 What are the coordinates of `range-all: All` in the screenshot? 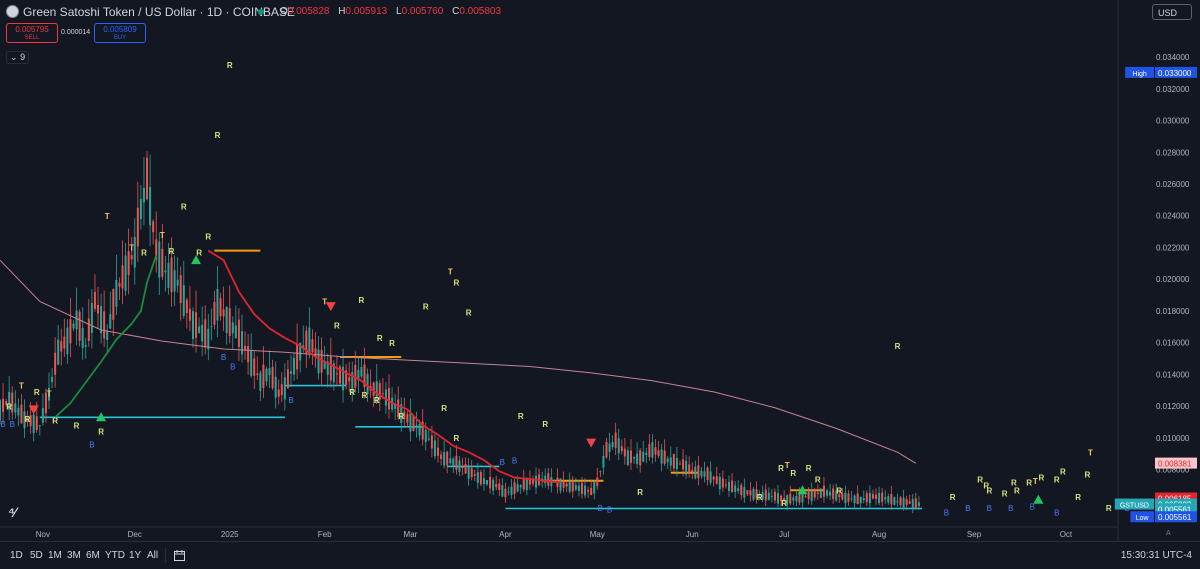 It's located at (152, 555).